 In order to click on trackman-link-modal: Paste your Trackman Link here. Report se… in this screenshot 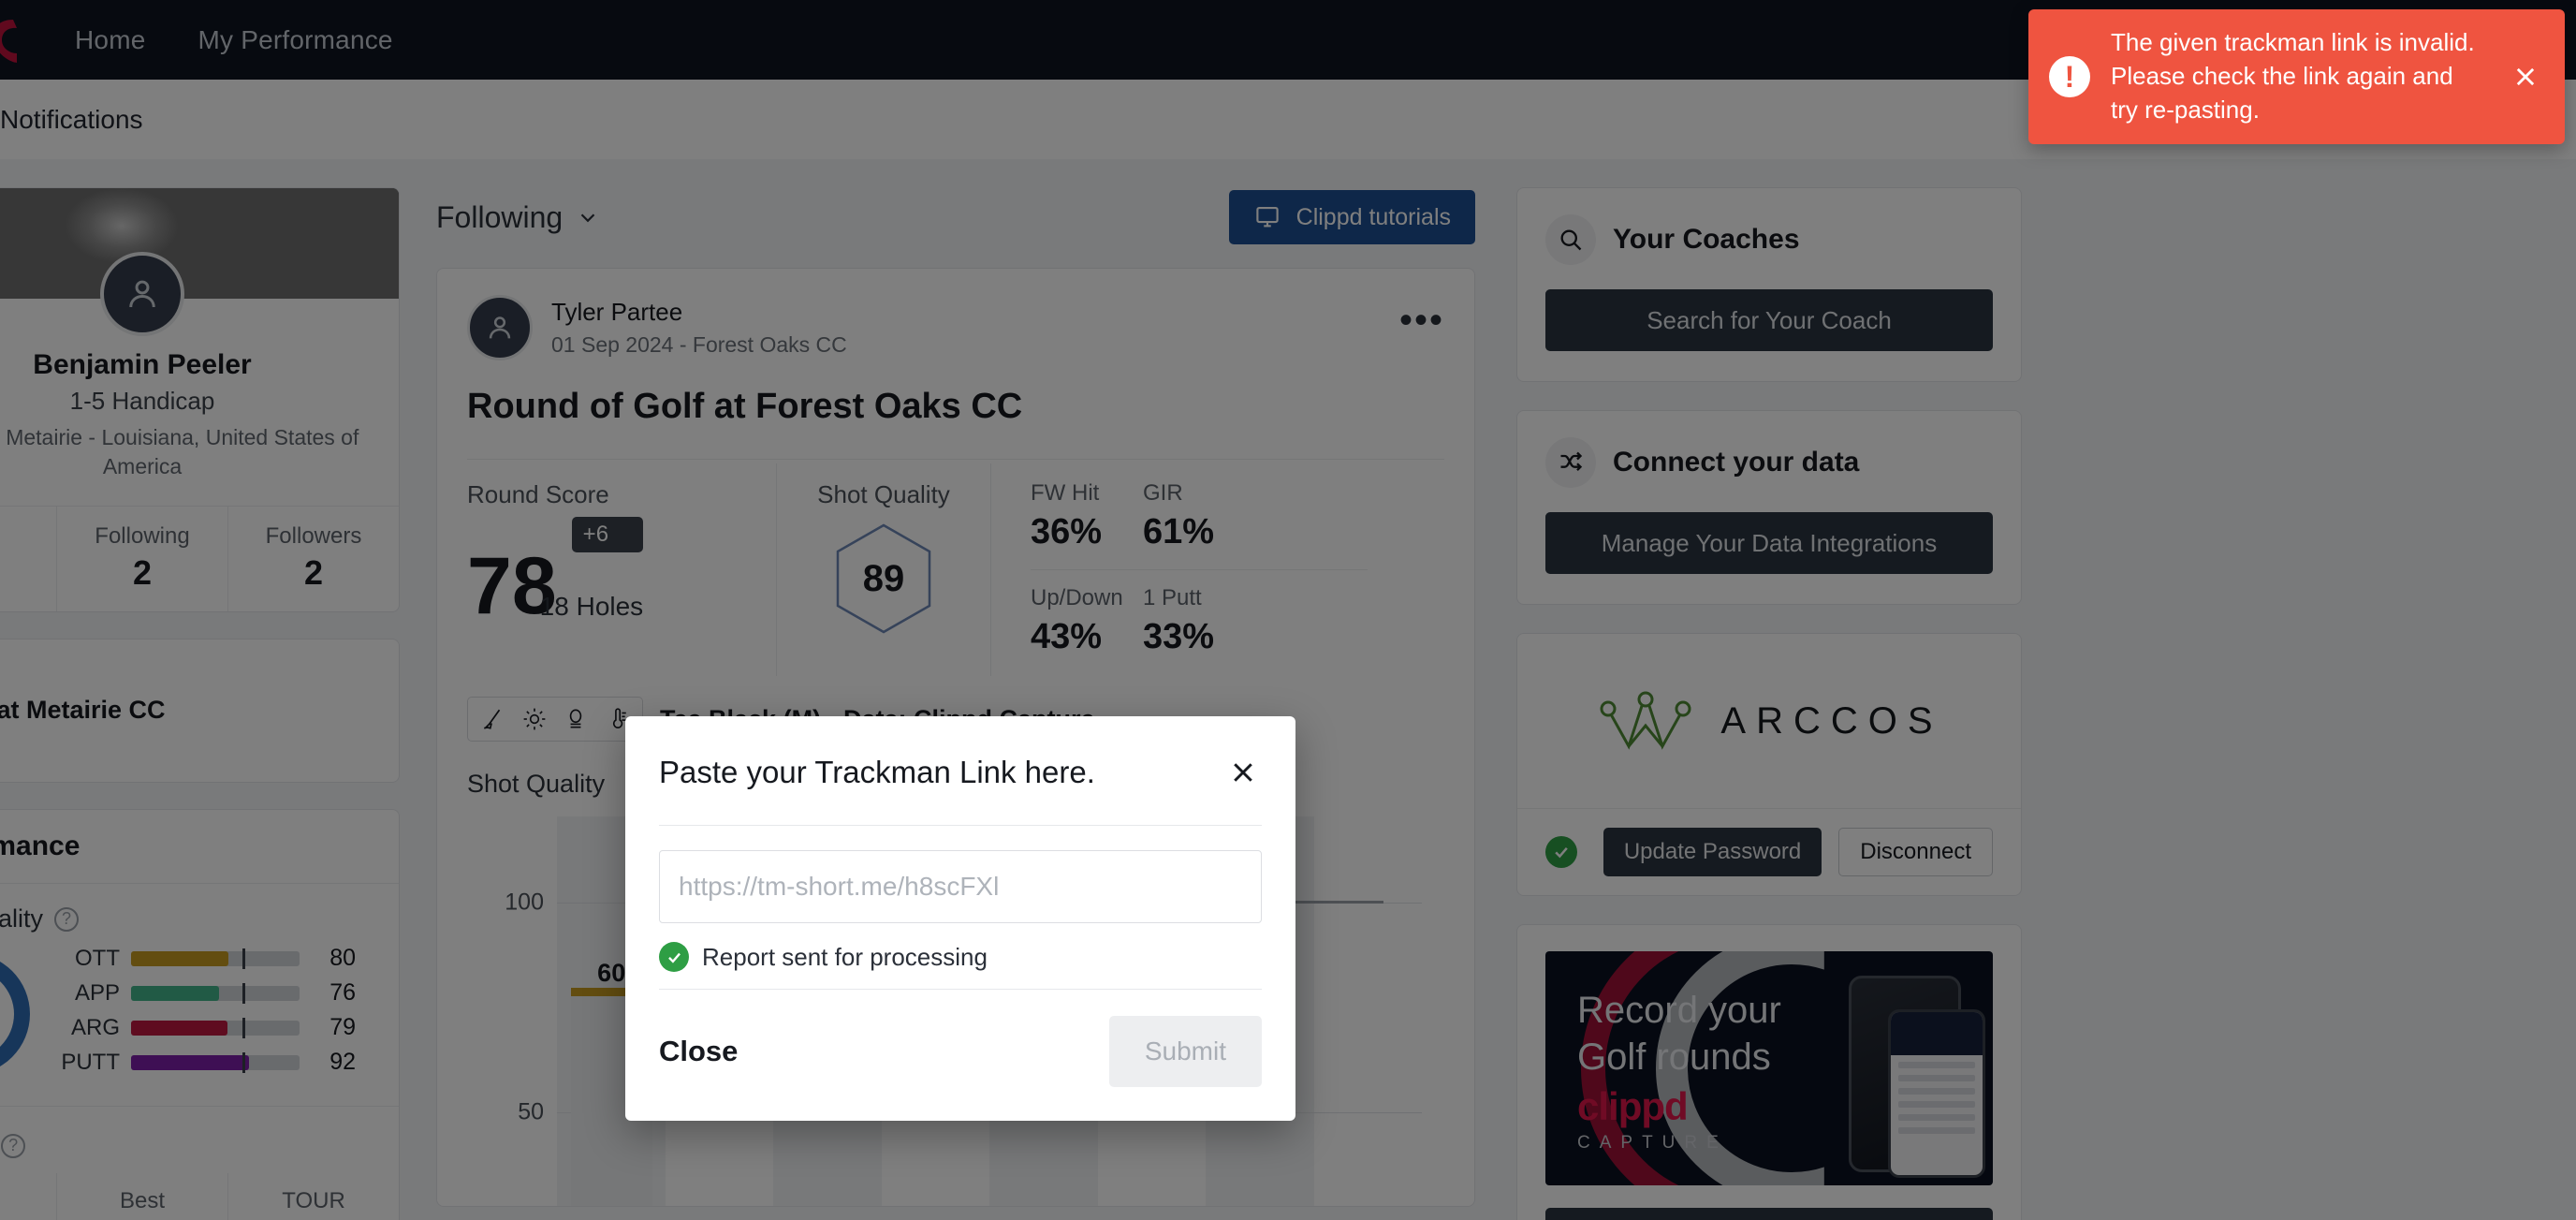, I will do `click(960, 918)`.